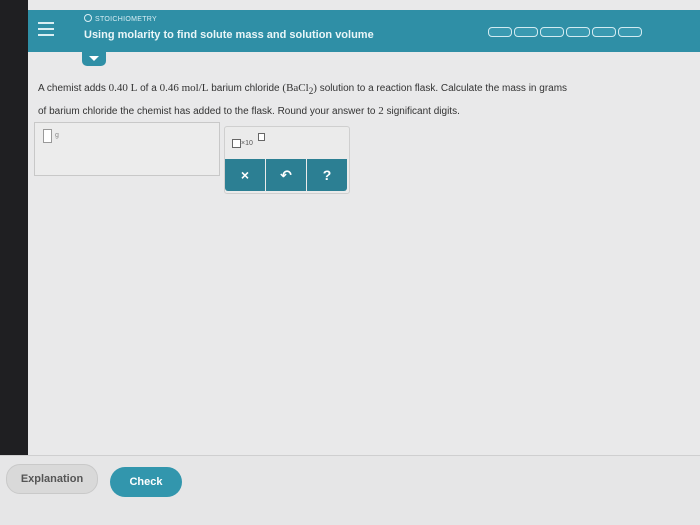 This screenshot has width=700, height=525. What do you see at coordinates (236, 143) in the screenshot?
I see `mantissa-box-icon` at bounding box center [236, 143].